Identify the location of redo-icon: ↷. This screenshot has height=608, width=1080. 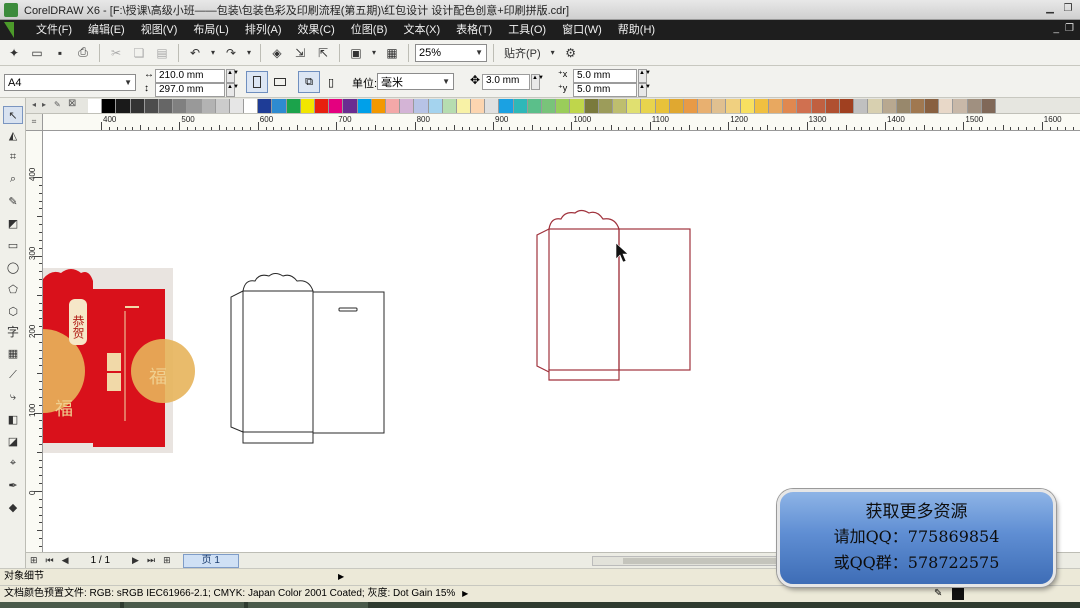
(231, 53).